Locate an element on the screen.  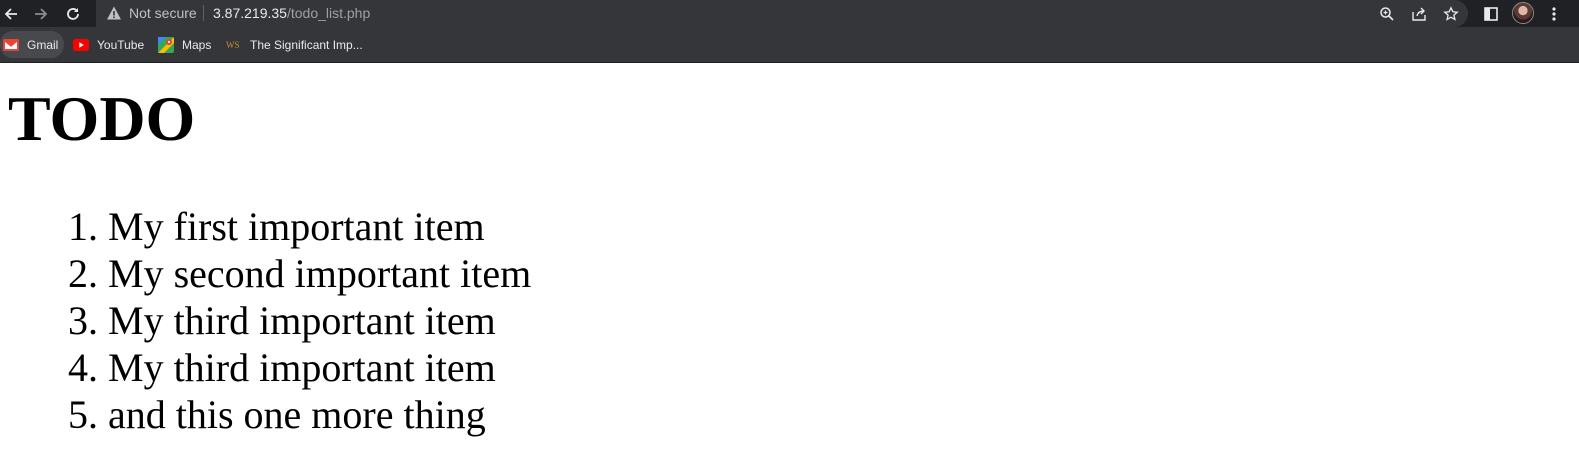
svg-text: WS is located at coordinates (233, 45).